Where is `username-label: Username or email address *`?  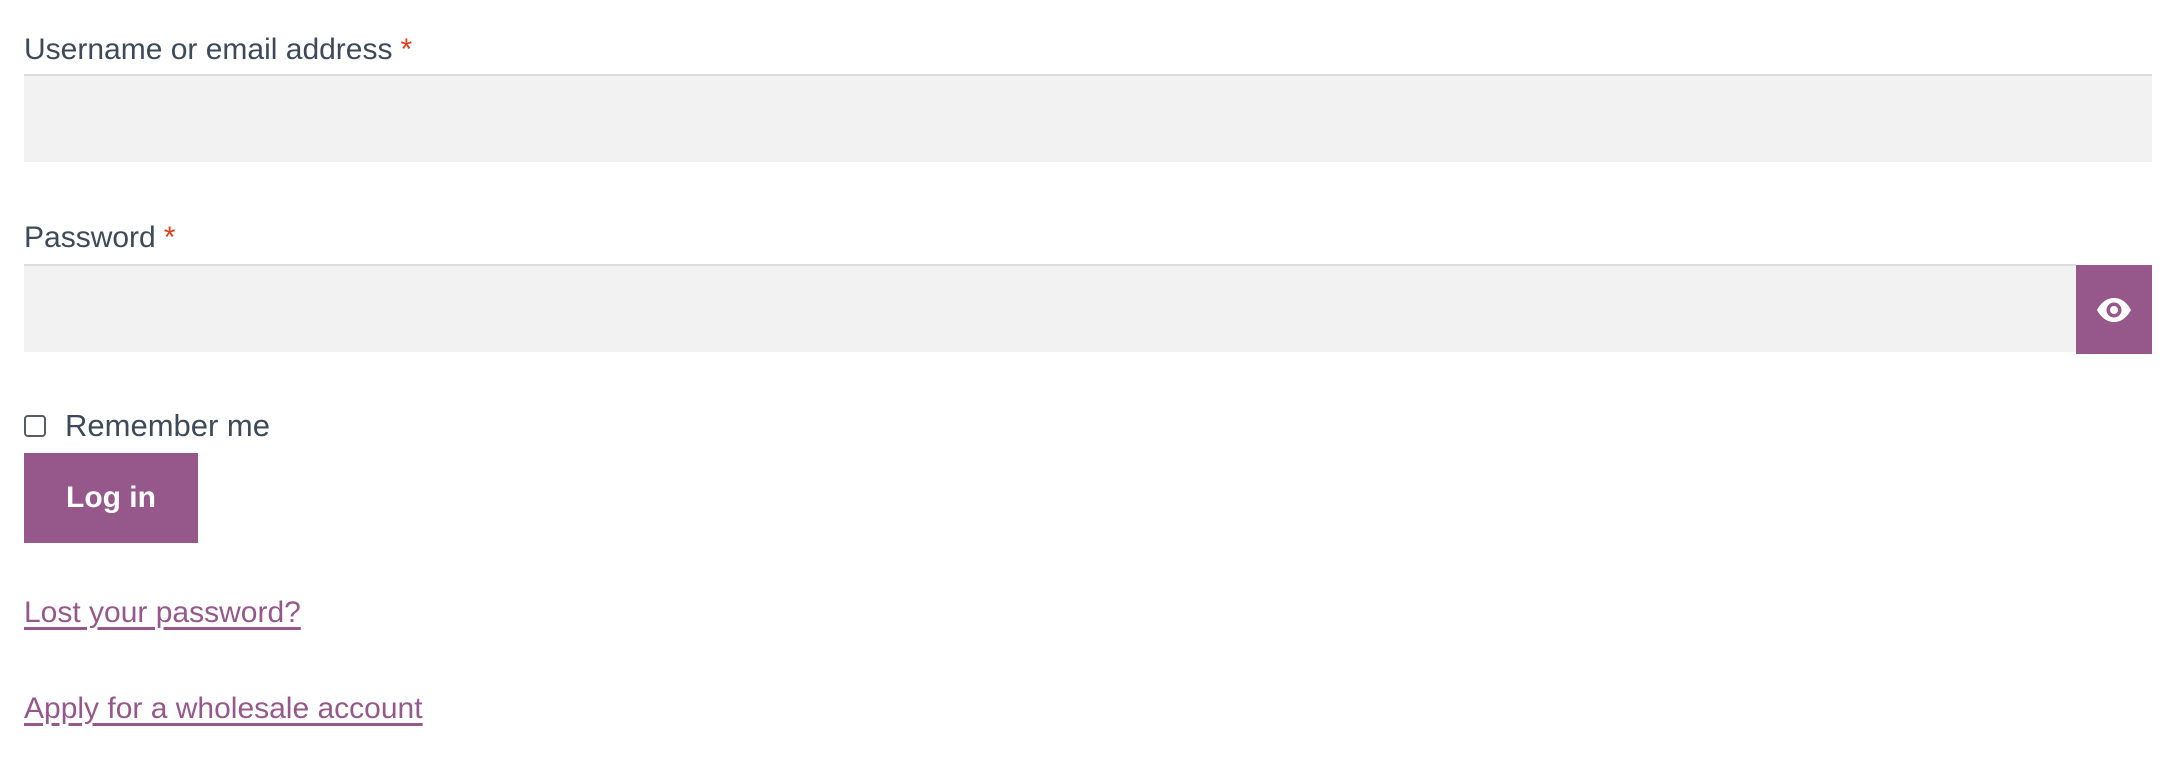 username-label: Username or email address * is located at coordinates (218, 50).